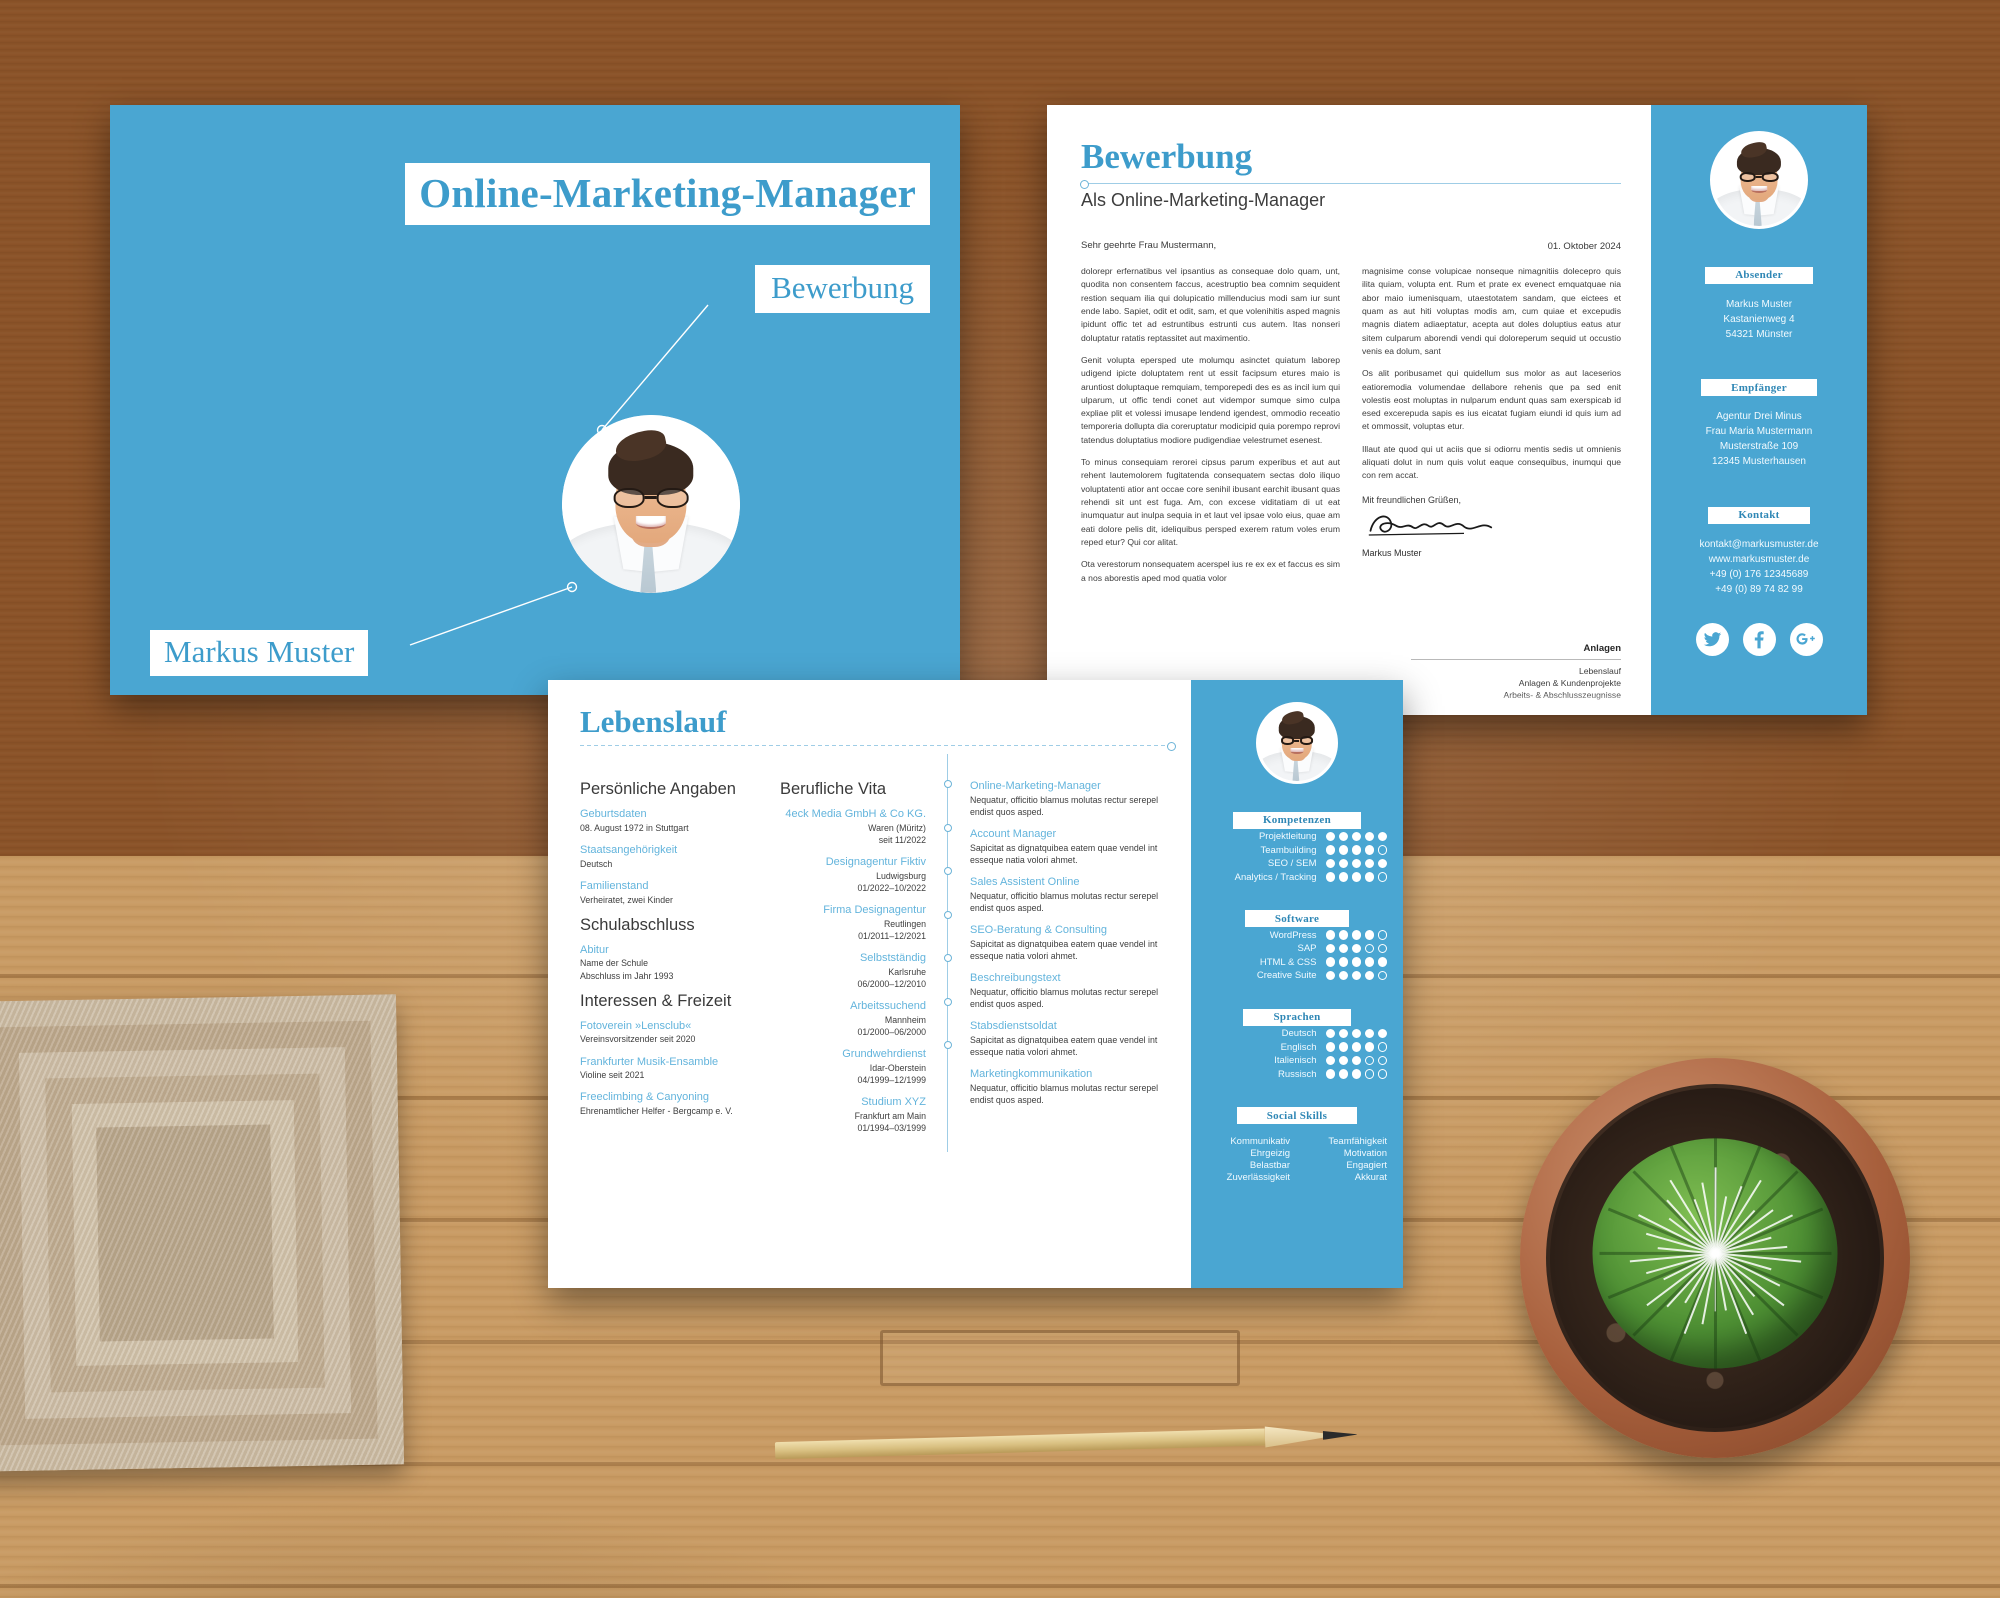 The width and height of the screenshot is (2000, 1598). Describe the element at coordinates (1286, 975) in the screenshot. I see `software-name: Creative Suite` at that location.